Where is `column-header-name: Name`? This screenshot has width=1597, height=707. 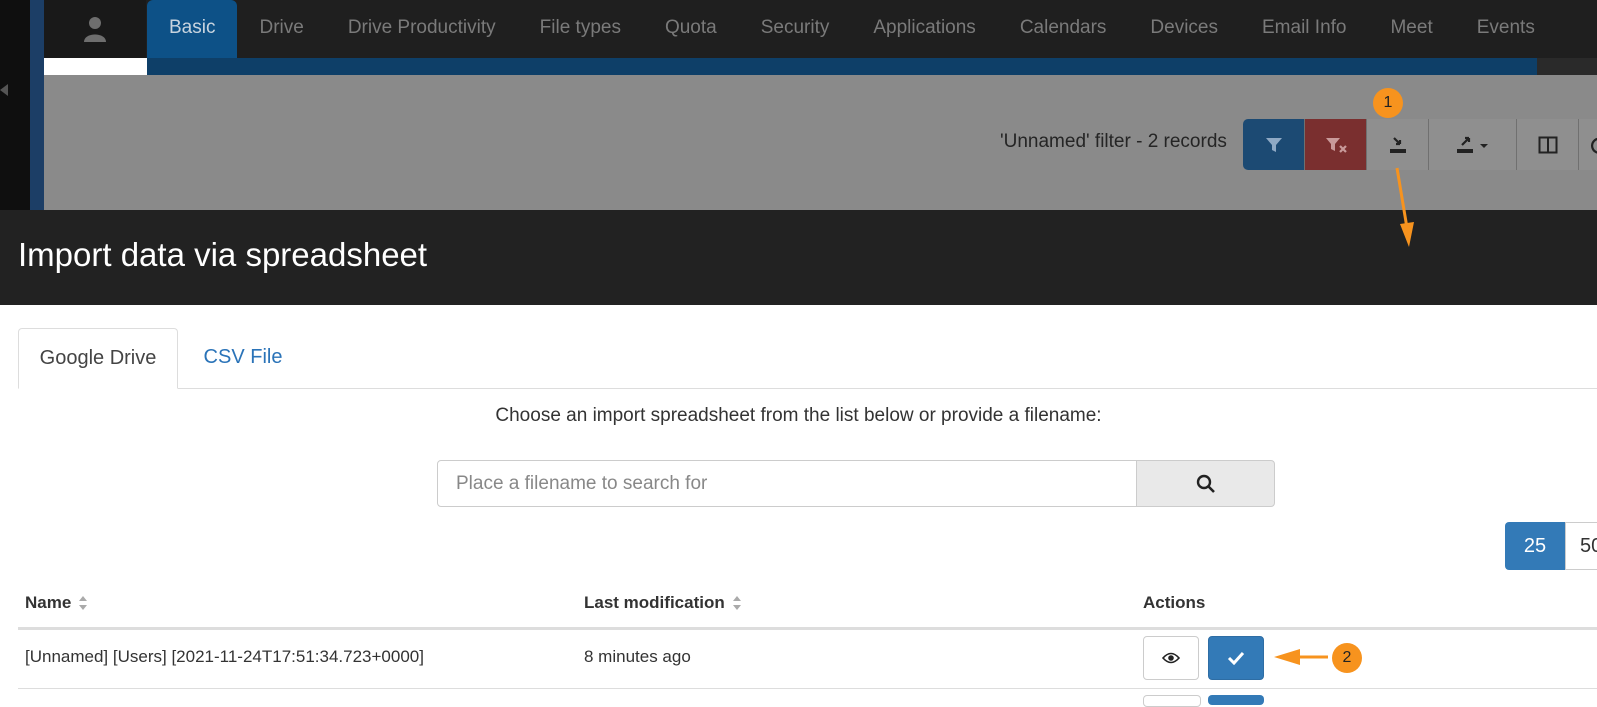
column-header-name: Name is located at coordinates (56, 603).